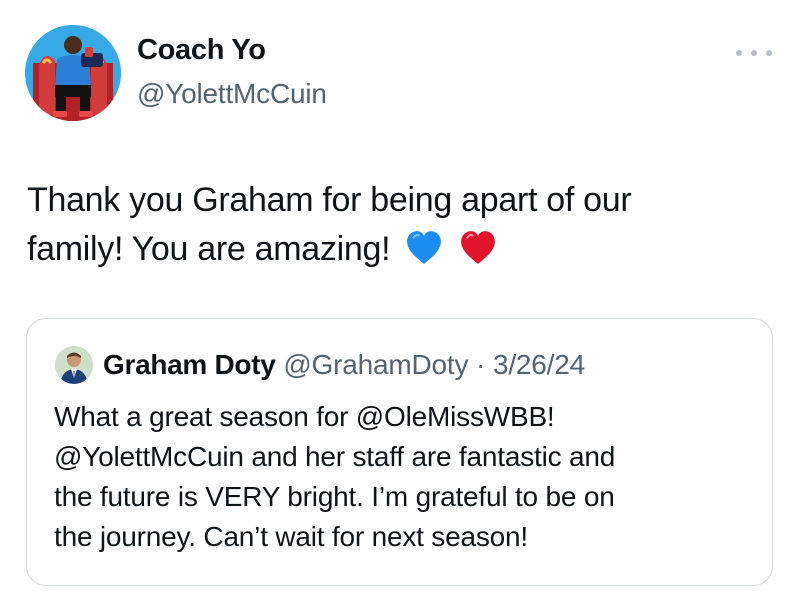  I want to click on avatar-image, so click(73, 73).